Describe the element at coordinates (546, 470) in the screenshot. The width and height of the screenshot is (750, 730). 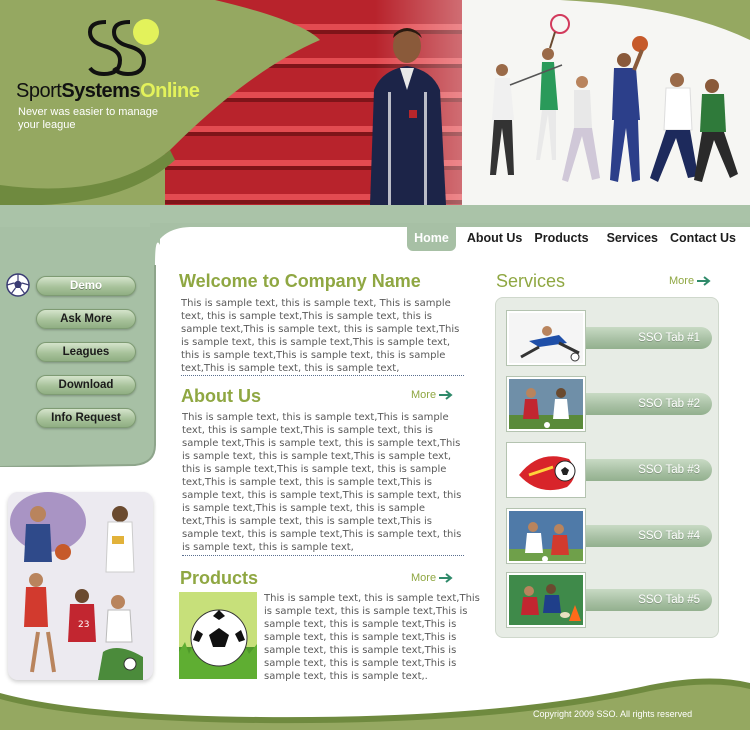
I see `soccer-ball-art-icon` at that location.